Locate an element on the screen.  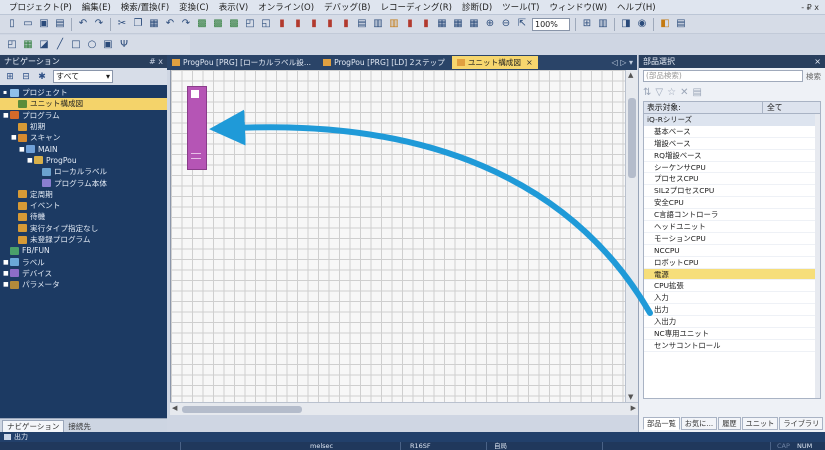
menu-item: ツール(T) is located at coordinates (520, 7).